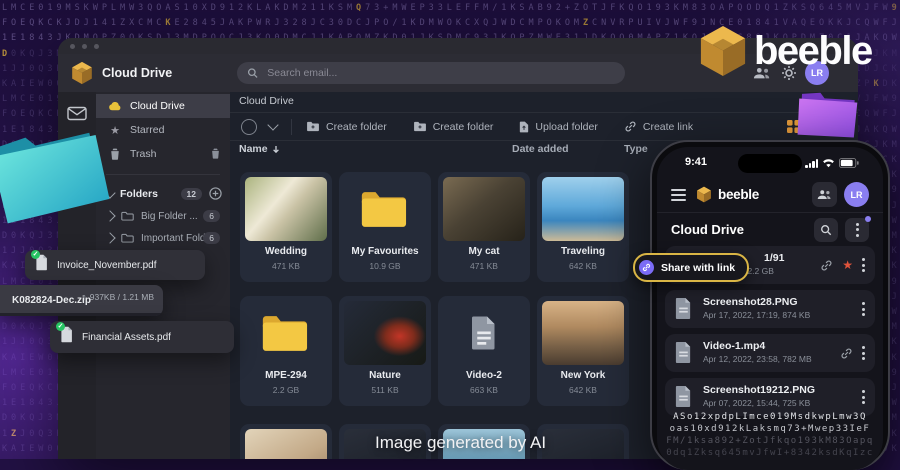 The height and width of the screenshot is (470, 900). What do you see at coordinates (286, 251) in the screenshot?
I see `file-name: Wedding` at bounding box center [286, 251].